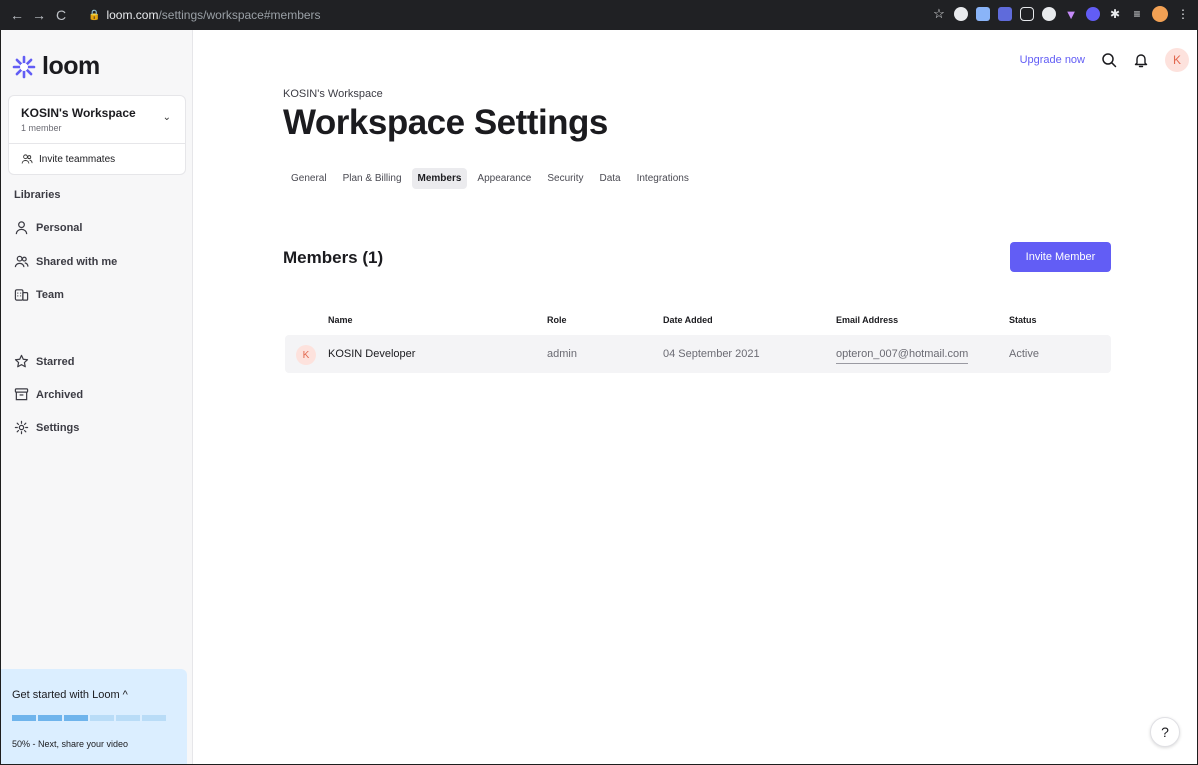 This screenshot has height=765, width=1198. I want to click on member-name: KOSIN Developer, so click(372, 354).